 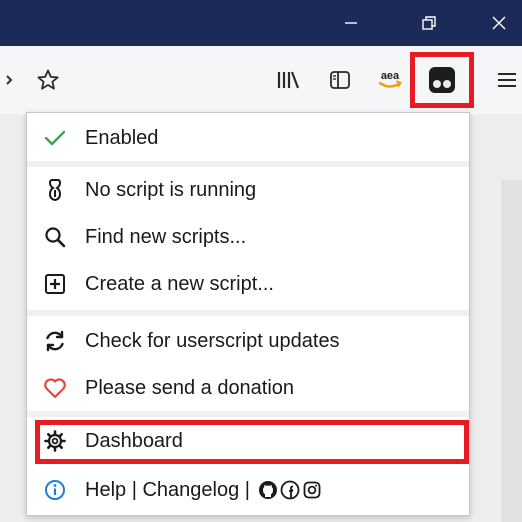 I want to click on minimize-button, so click(x=351, y=23).